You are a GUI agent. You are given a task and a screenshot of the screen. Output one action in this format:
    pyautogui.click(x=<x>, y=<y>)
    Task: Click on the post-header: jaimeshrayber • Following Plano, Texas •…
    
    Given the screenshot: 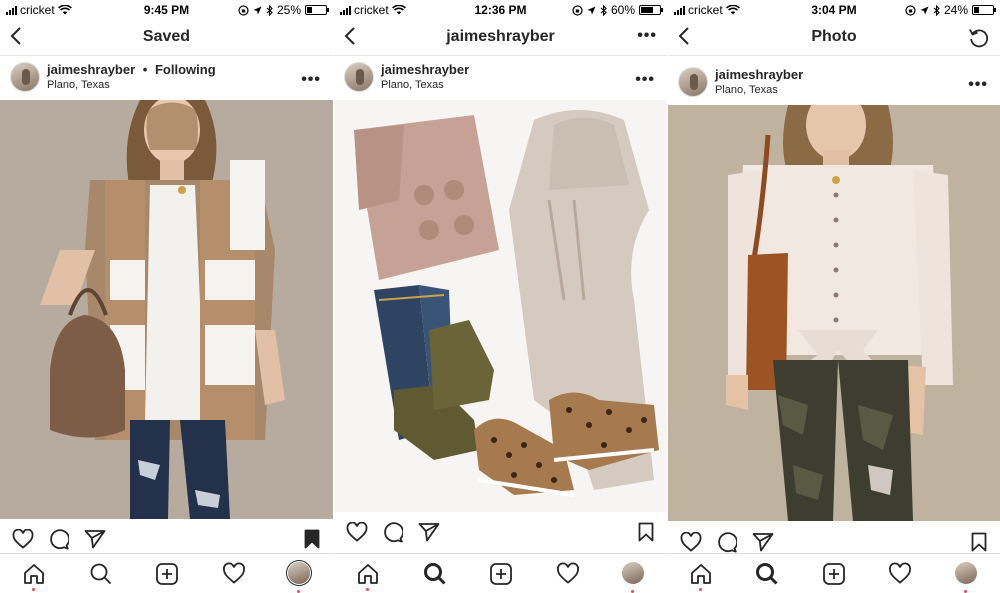 What is the action you would take?
    pyautogui.click(x=166, y=79)
    